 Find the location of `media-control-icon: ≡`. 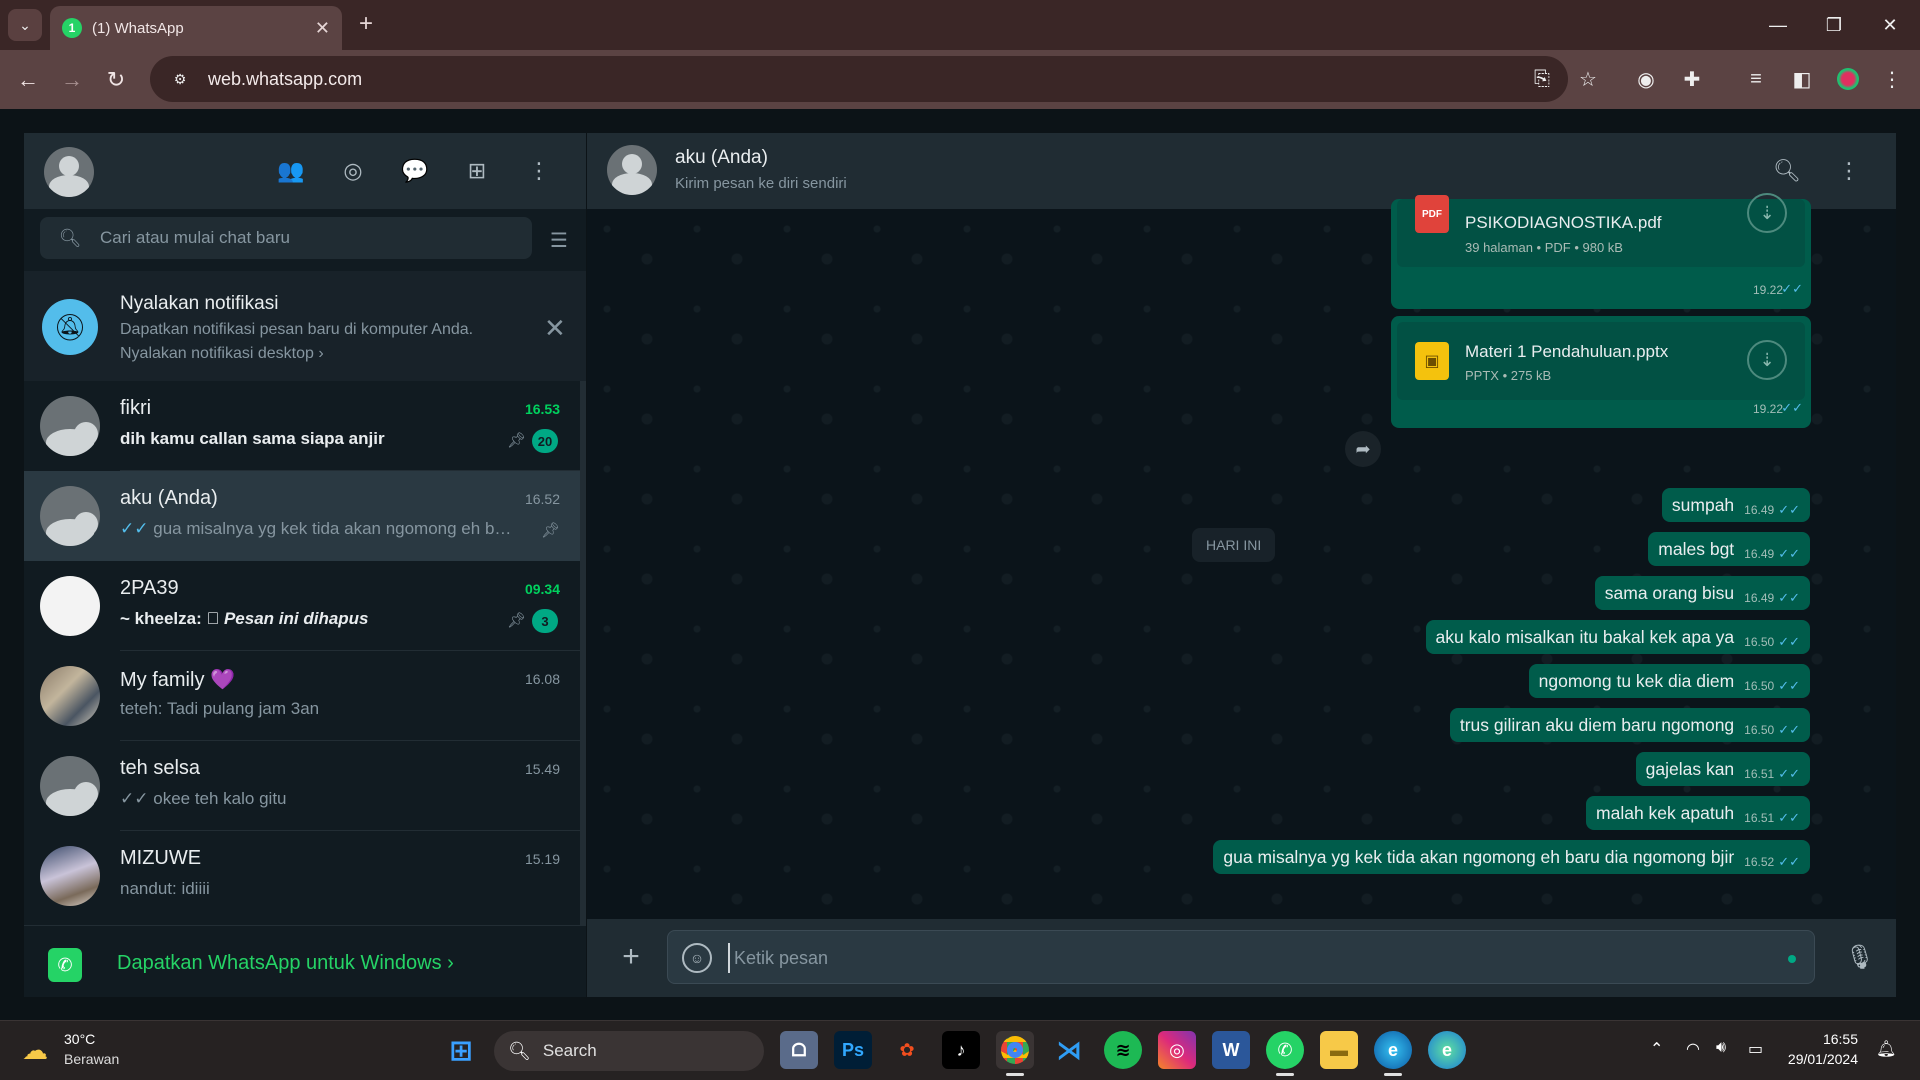

media-control-icon: ≡ is located at coordinates (1756, 79).